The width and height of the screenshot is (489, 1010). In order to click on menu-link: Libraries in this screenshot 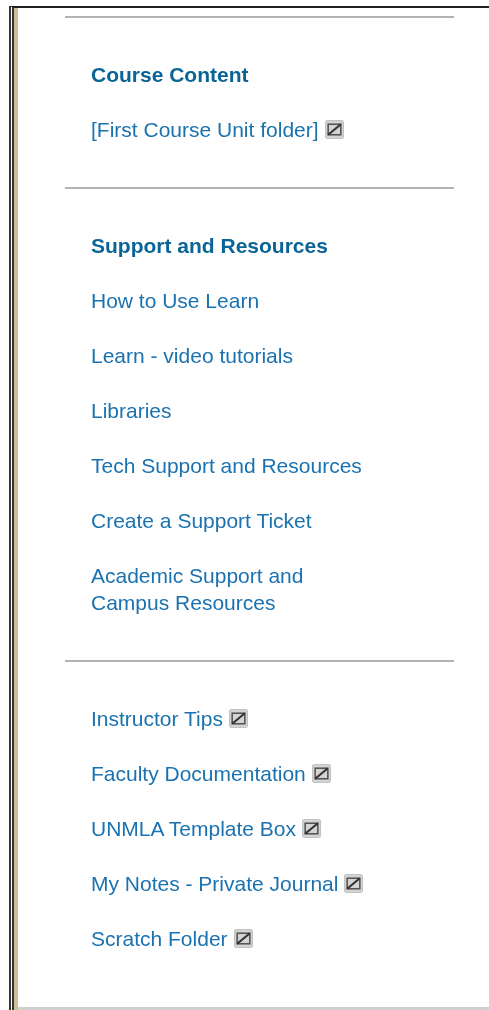, I will do `click(131, 410)`.